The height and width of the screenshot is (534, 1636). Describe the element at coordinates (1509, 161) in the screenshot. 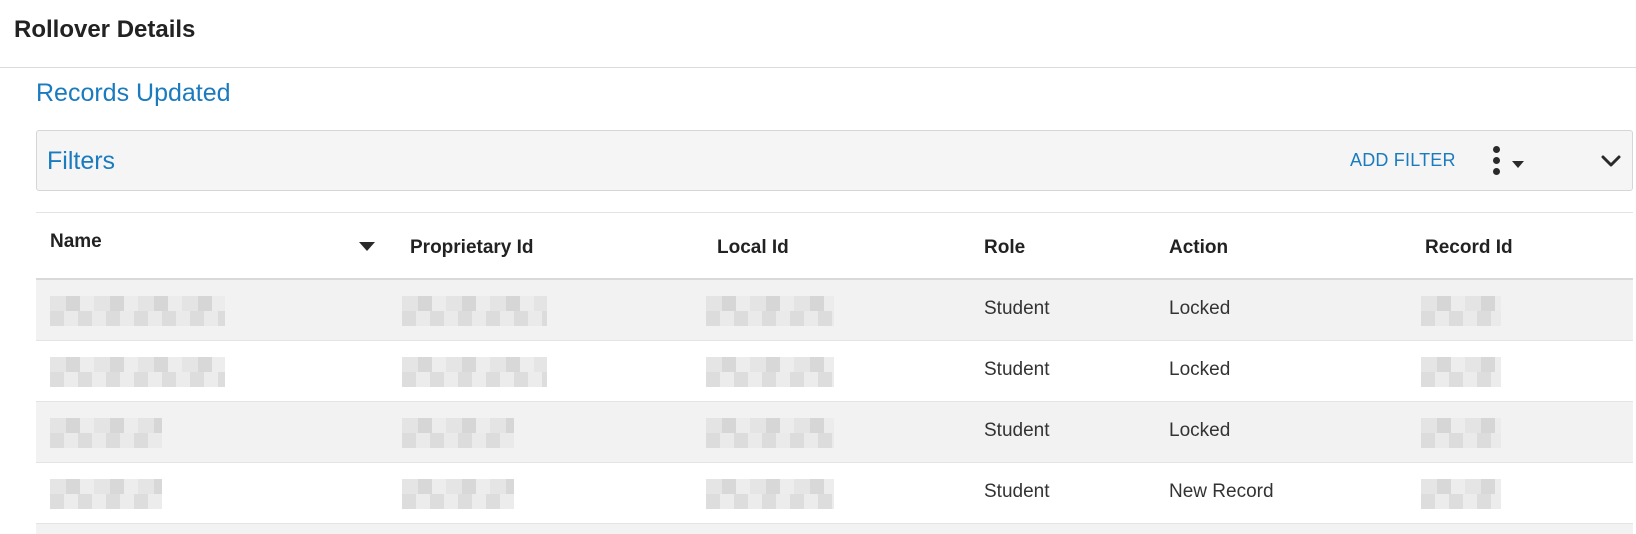

I see `filters-menu-button` at that location.